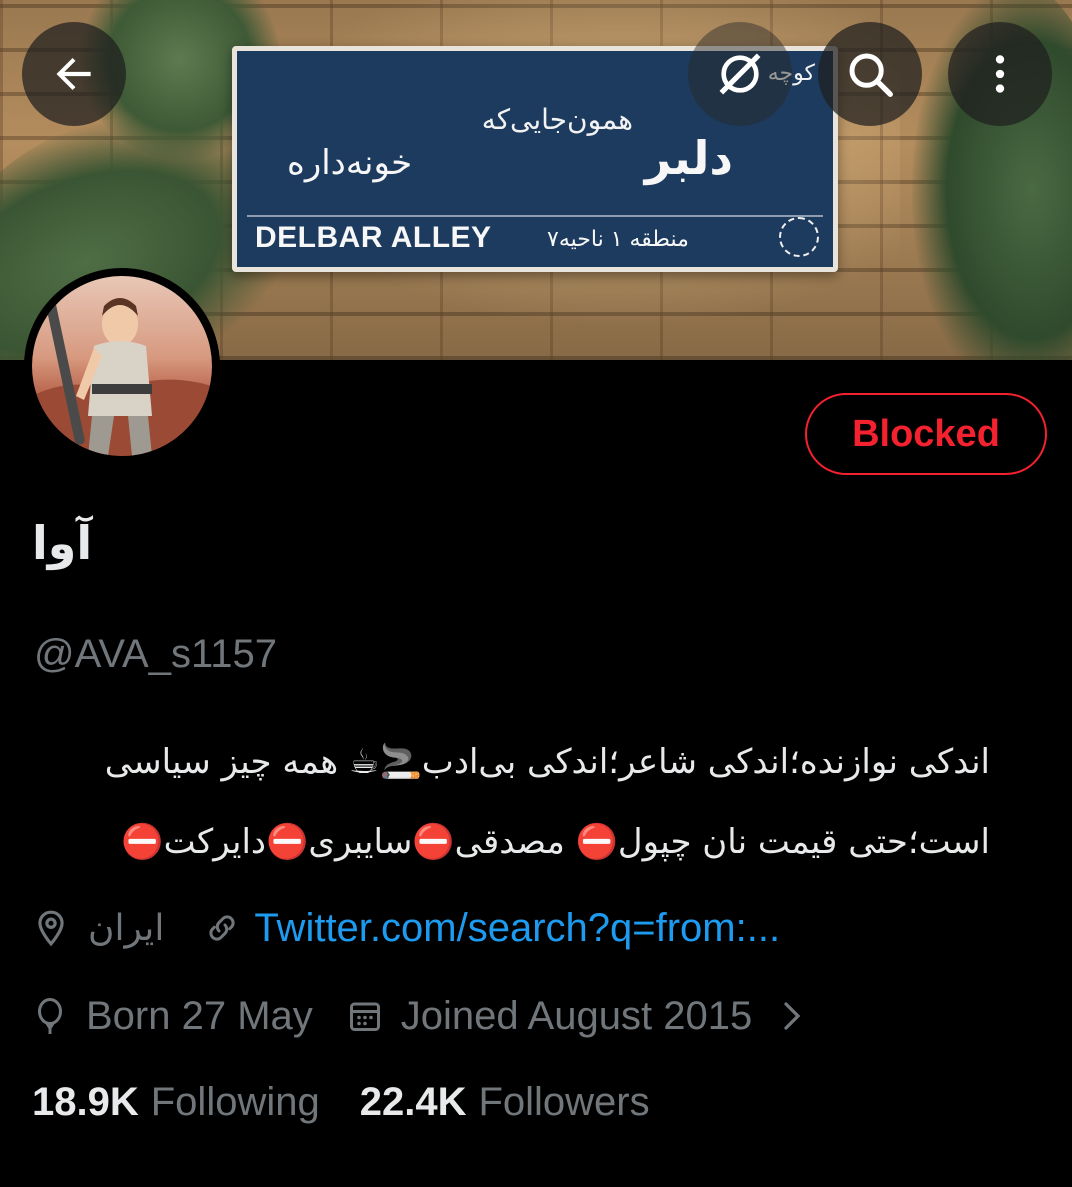  I want to click on sync-button, so click(740, 74).